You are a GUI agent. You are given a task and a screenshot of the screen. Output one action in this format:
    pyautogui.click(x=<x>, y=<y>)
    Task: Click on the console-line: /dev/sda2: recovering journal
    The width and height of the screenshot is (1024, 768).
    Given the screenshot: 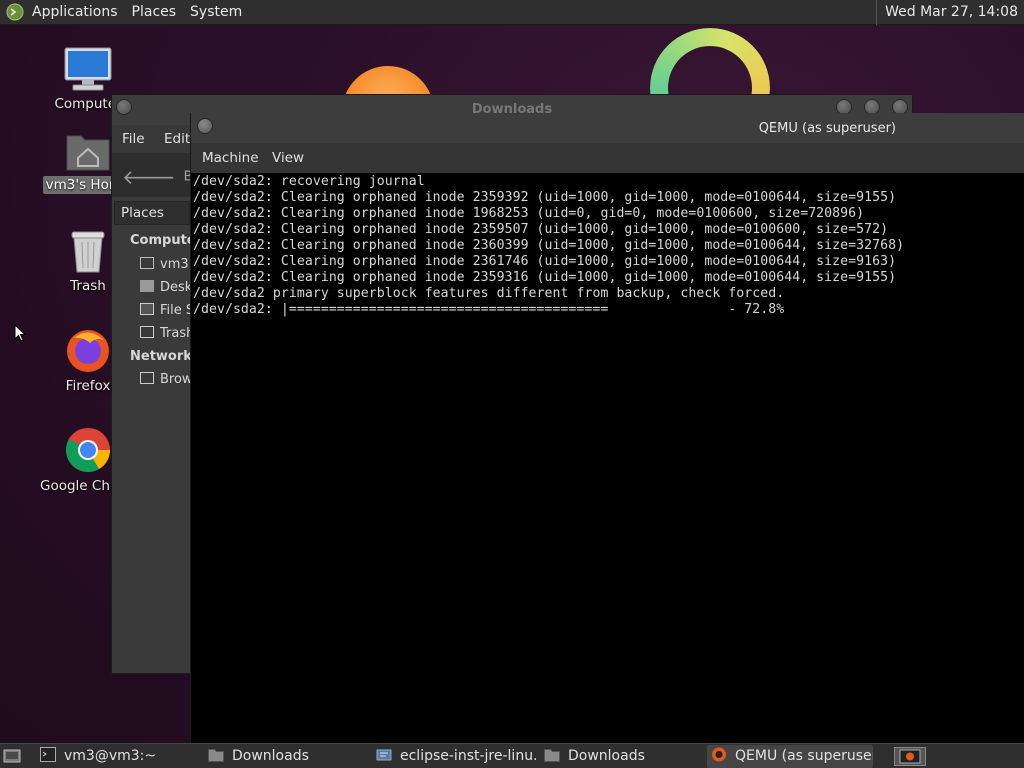 What is the action you would take?
    pyautogui.click(x=309, y=181)
    